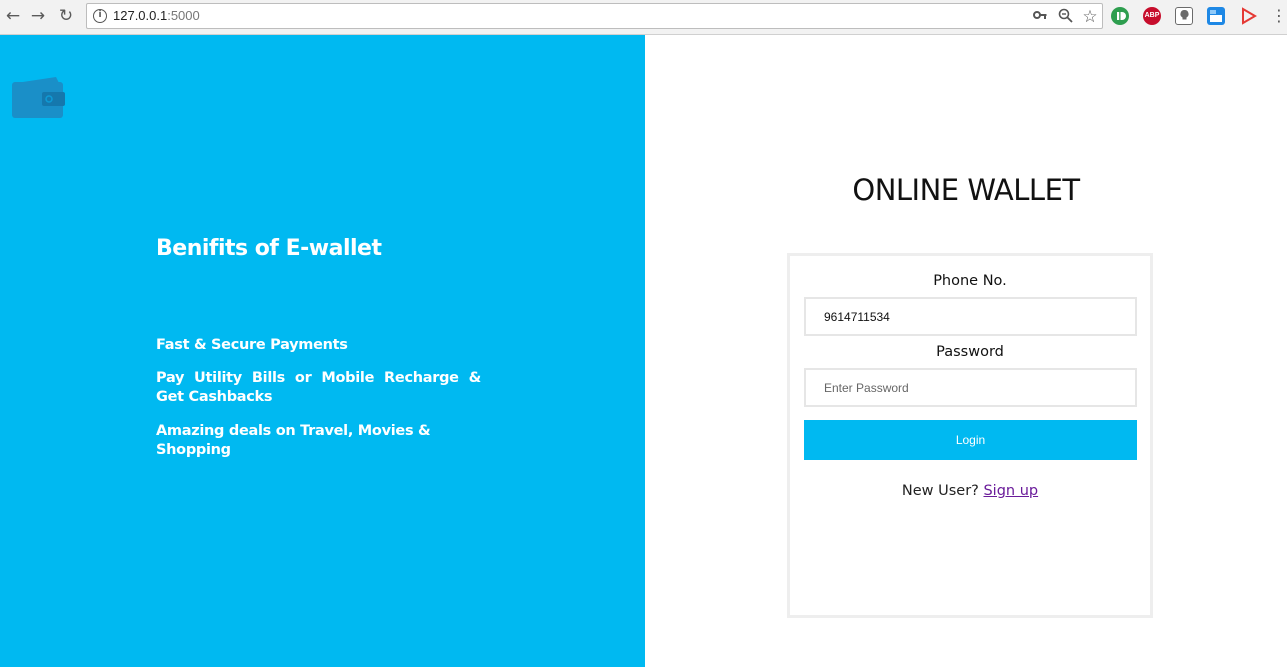 The width and height of the screenshot is (1287, 667). Describe the element at coordinates (183, 15) in the screenshot. I see `url-port: :5000` at that location.